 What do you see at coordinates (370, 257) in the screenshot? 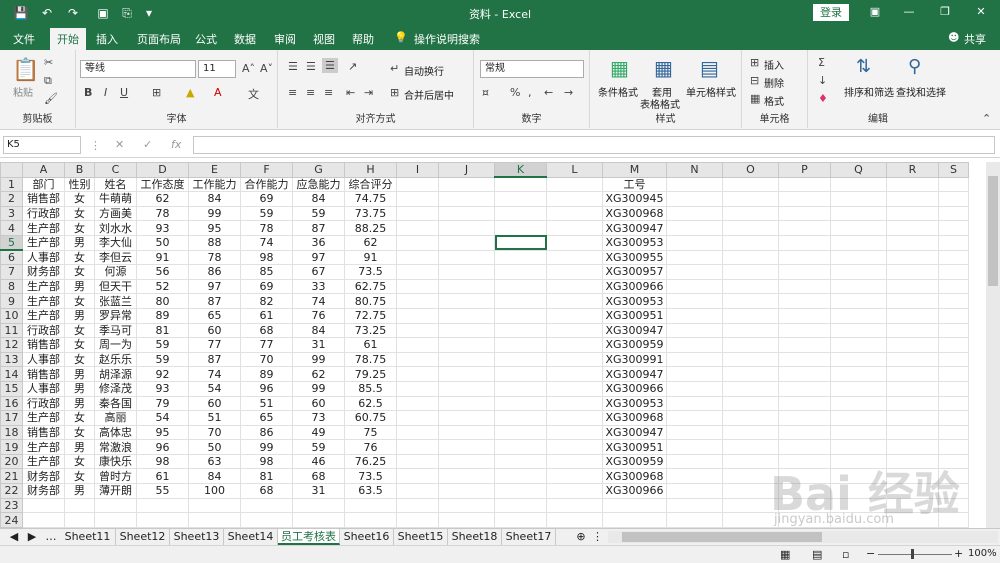
I see `cell: 91` at bounding box center [370, 257].